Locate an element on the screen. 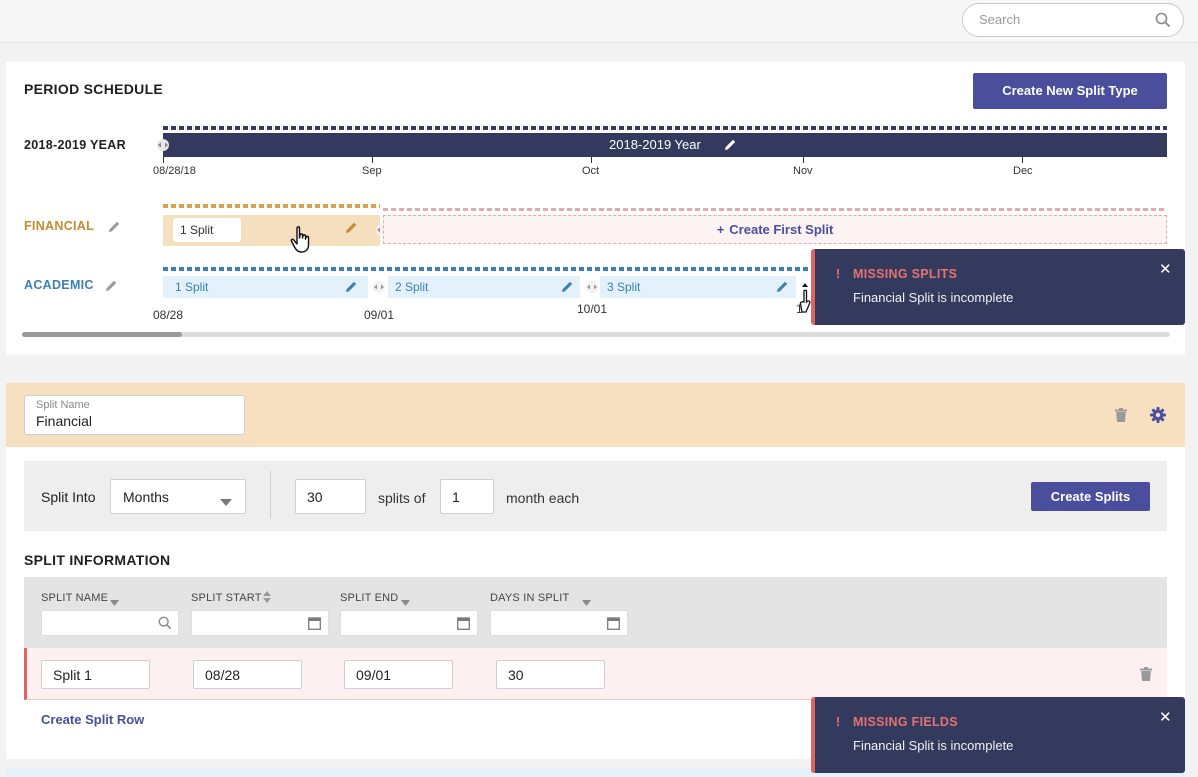  split-name-filter is located at coordinates (110, 623).